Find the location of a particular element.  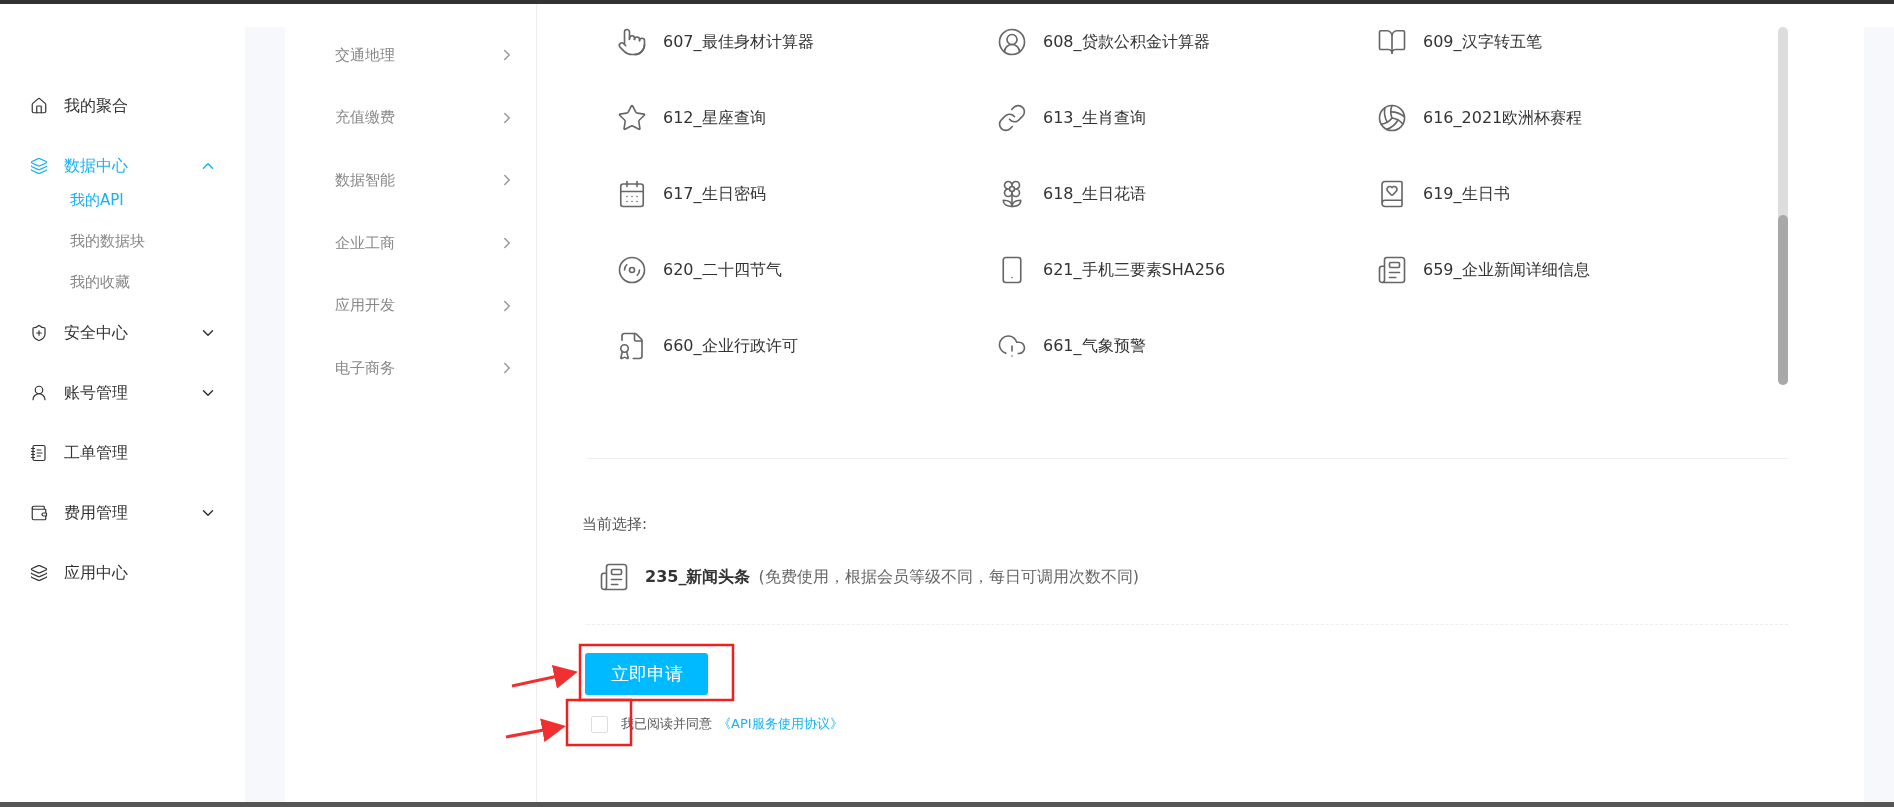

api-item: 619_生日书 is located at coordinates (1562, 194).